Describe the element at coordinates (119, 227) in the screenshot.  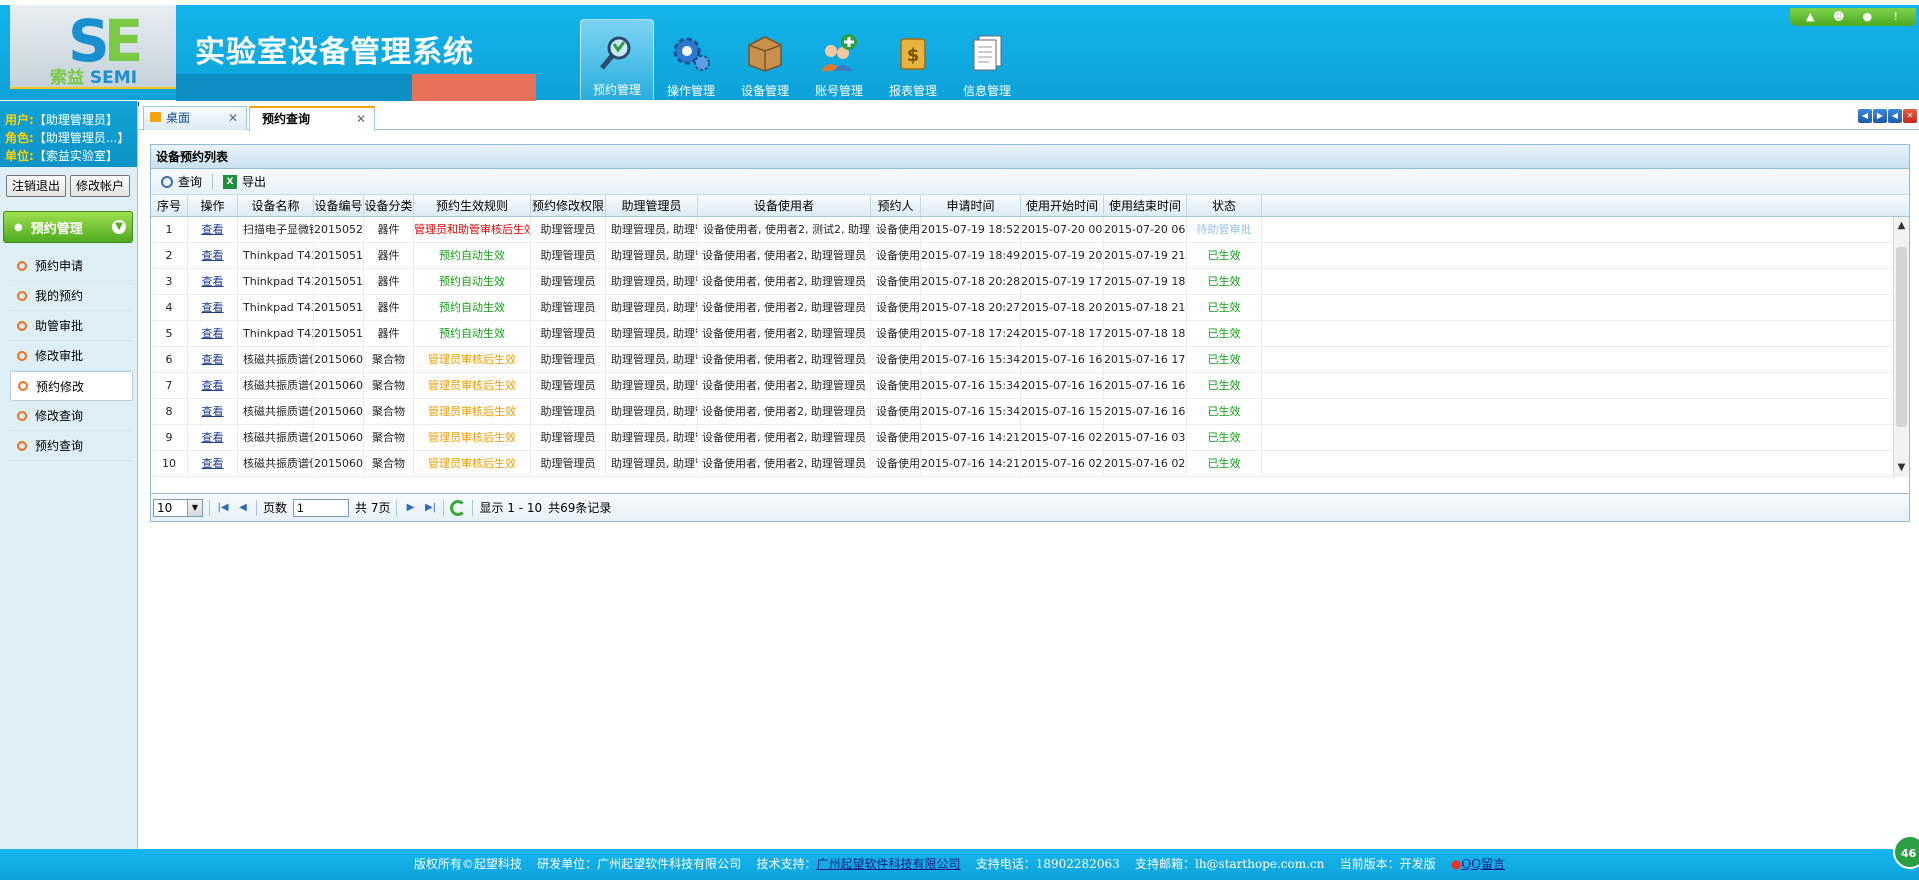
I see `chevron-down-icon: ▼` at that location.